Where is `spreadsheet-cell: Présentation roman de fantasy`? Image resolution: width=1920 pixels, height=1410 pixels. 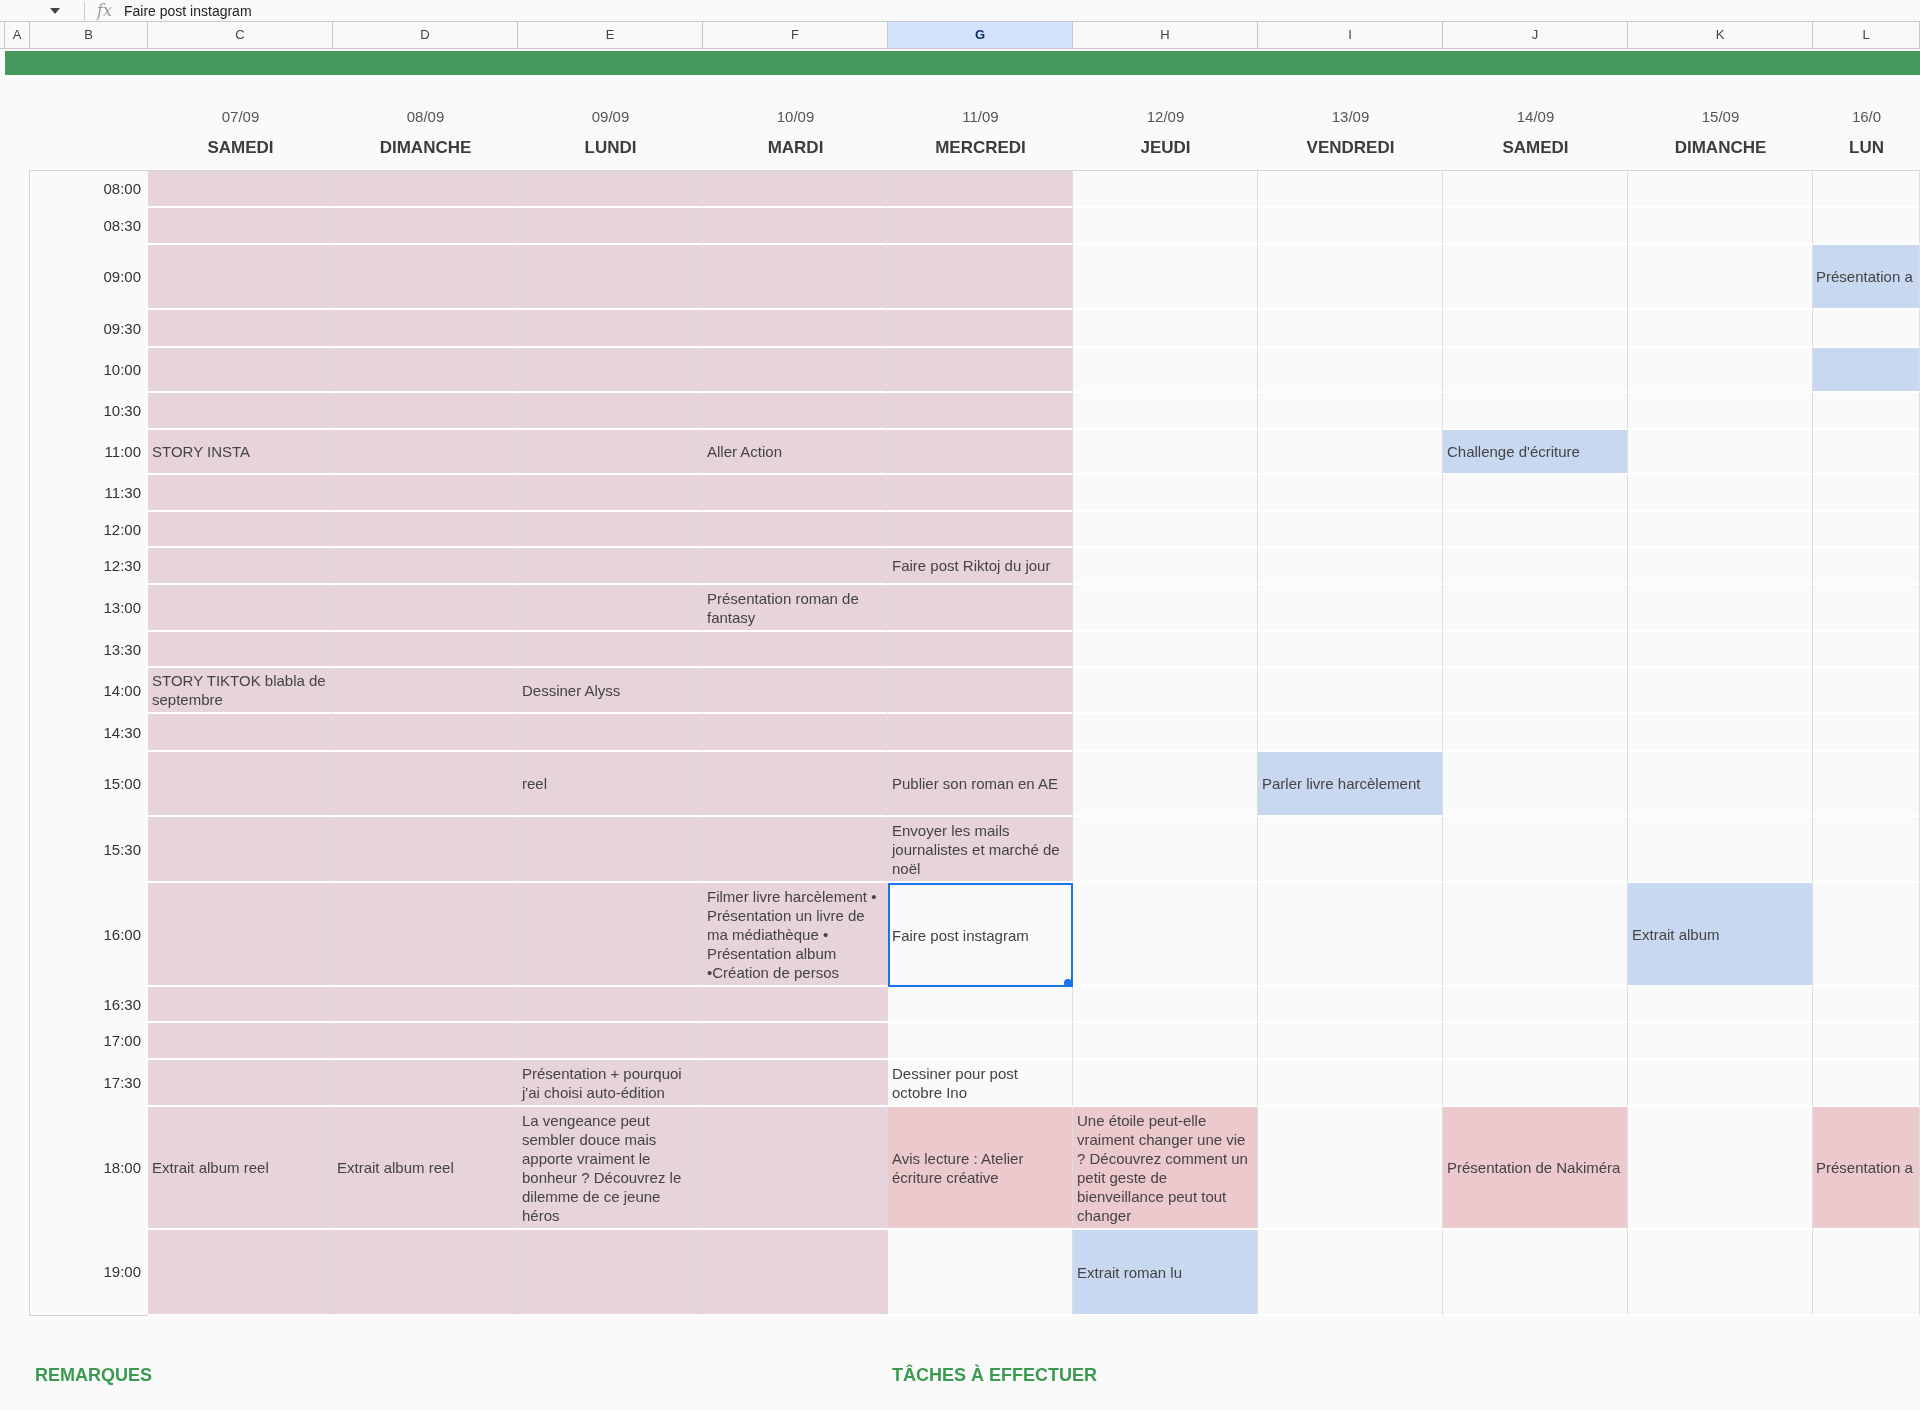 spreadsheet-cell: Présentation roman de fantasy is located at coordinates (795, 608).